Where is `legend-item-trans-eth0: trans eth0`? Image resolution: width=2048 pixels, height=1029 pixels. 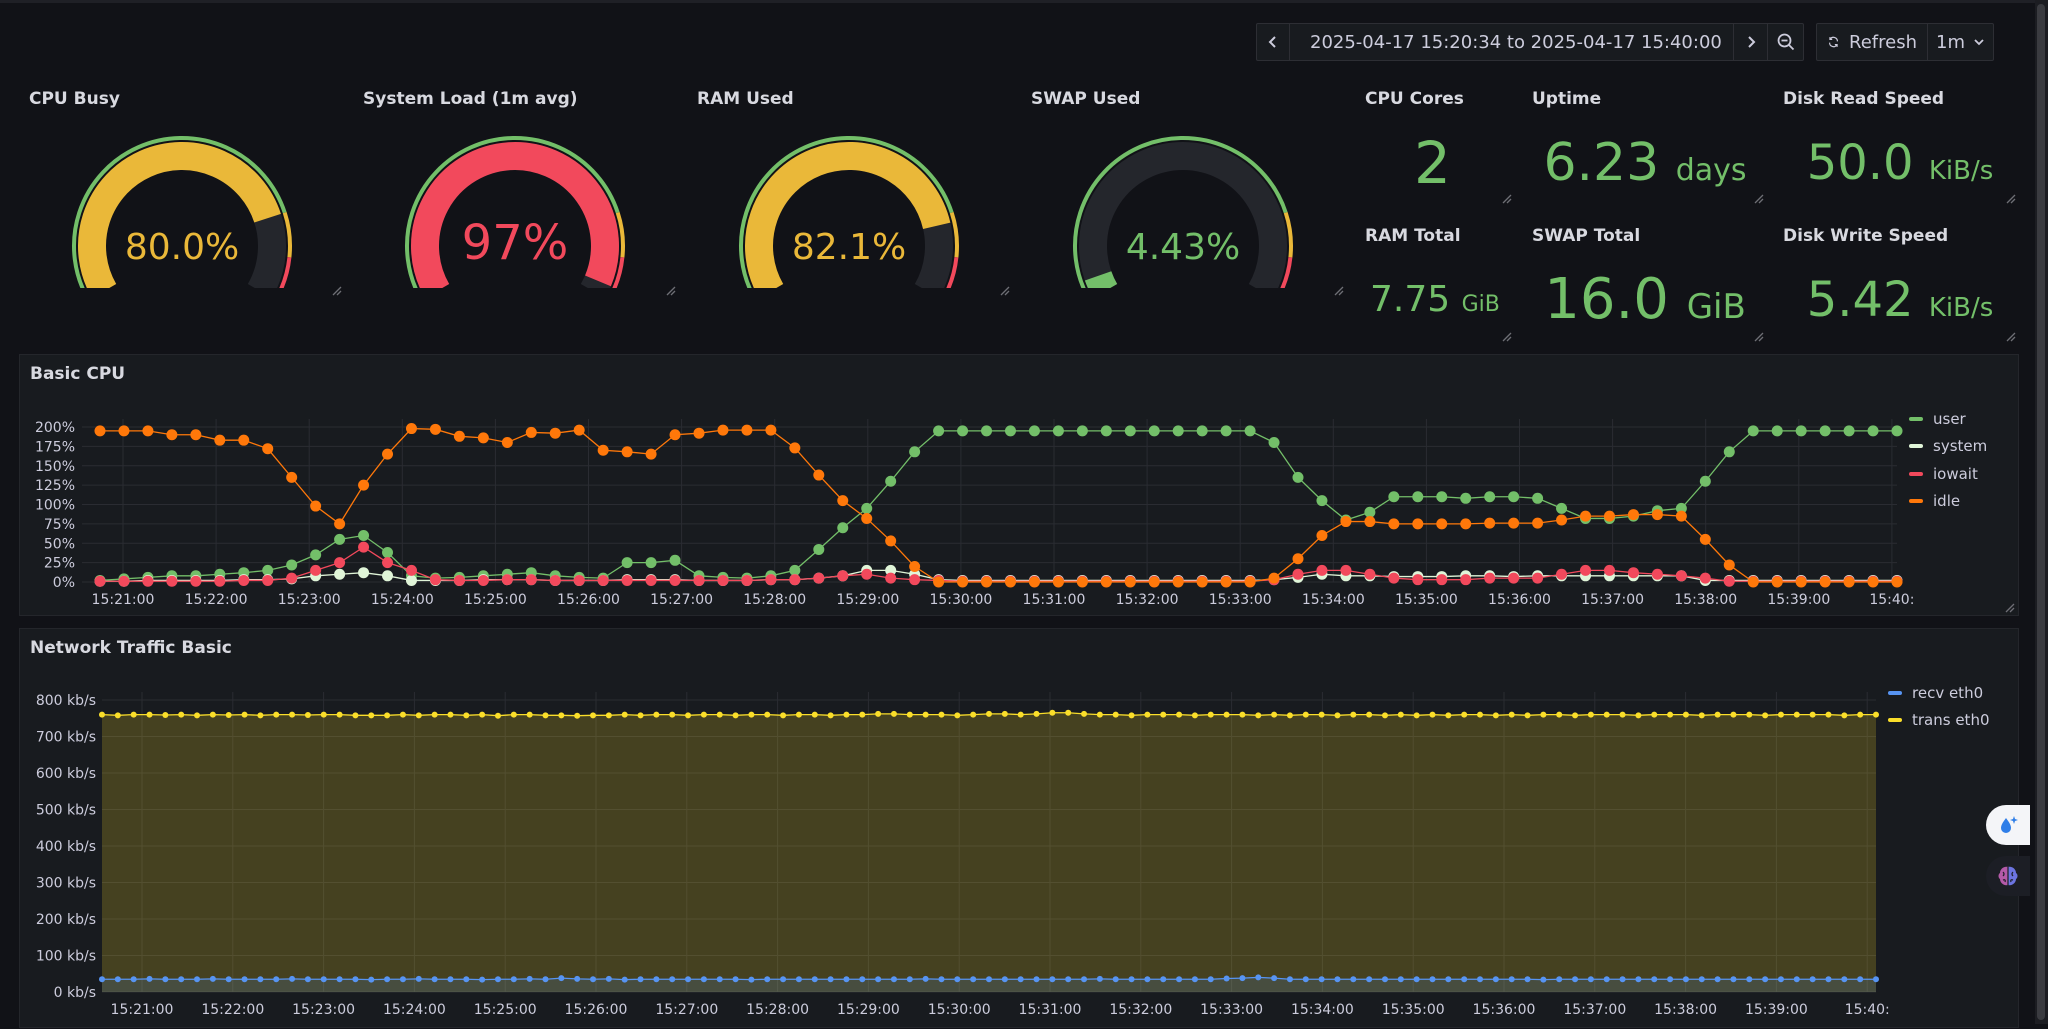
legend-item-trans-eth0: trans eth0 is located at coordinates (1939, 721).